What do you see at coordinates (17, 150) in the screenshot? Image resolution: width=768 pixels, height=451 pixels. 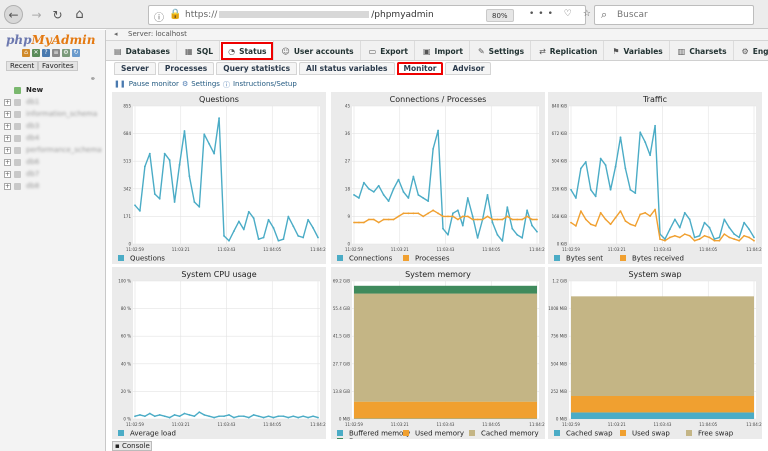 I see `database-icon` at bounding box center [17, 150].